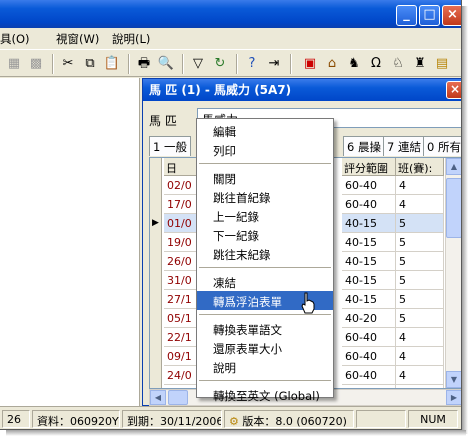  What do you see at coordinates (310, 64) in the screenshot?
I see `calendar-icon: ▣` at bounding box center [310, 64].